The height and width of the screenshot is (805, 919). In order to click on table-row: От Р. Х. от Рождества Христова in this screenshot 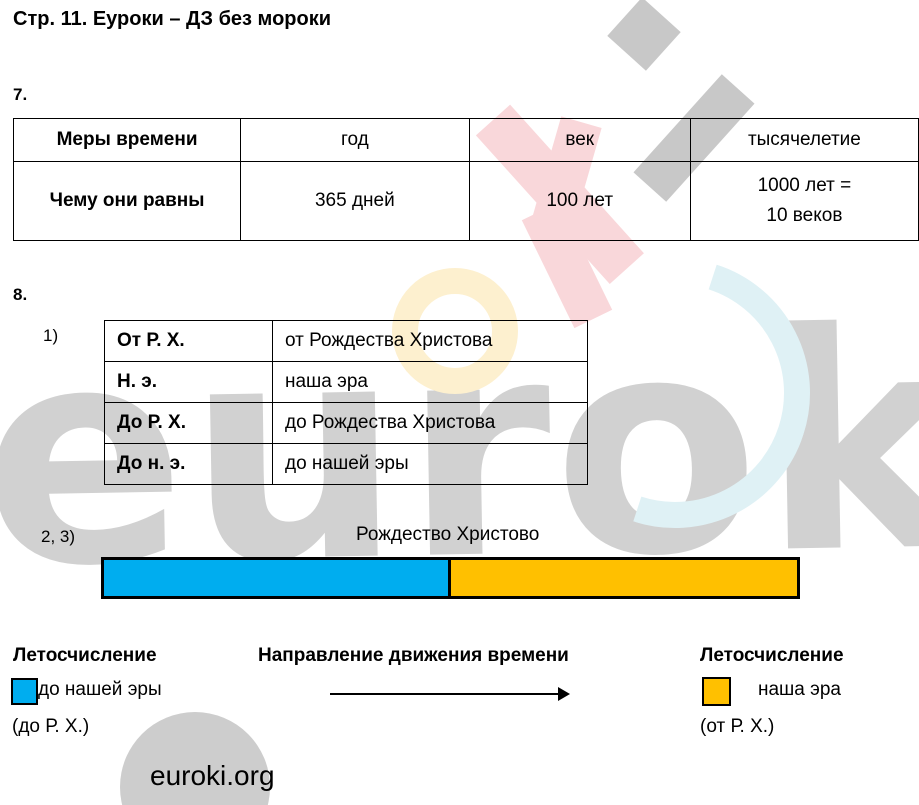, I will do `click(346, 341)`.